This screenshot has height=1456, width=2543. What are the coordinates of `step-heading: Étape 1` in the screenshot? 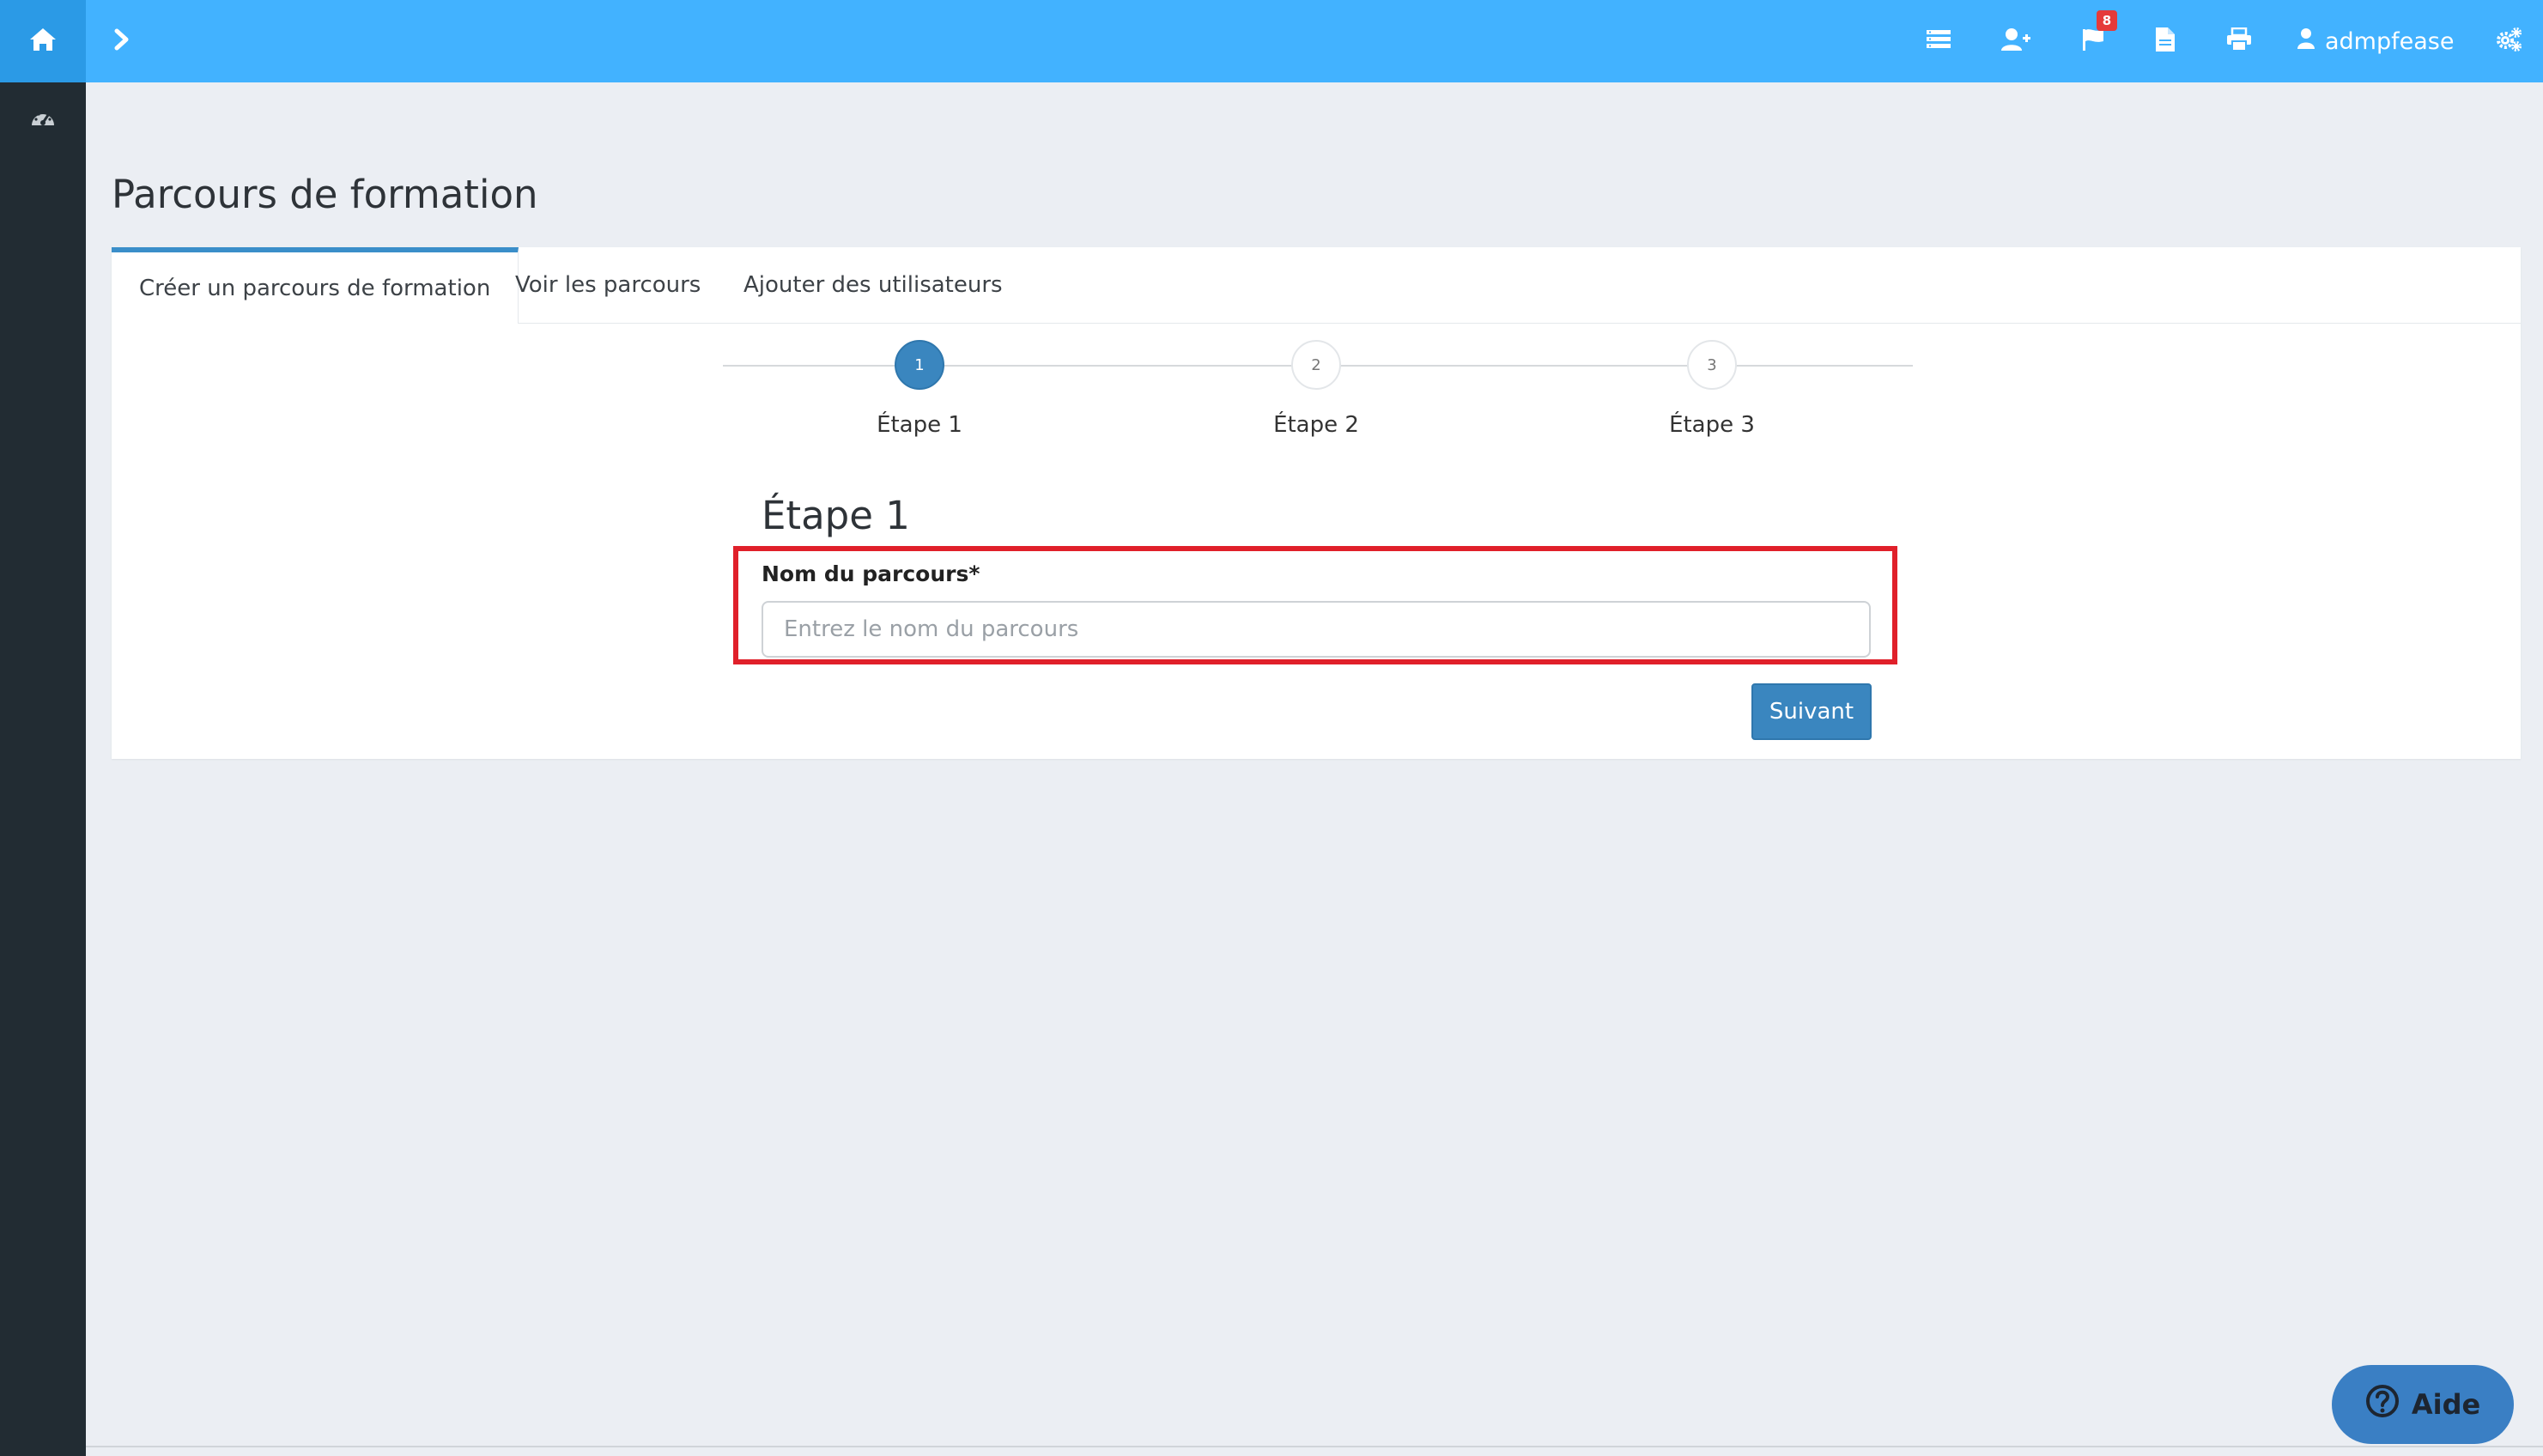 It's located at (836, 516).